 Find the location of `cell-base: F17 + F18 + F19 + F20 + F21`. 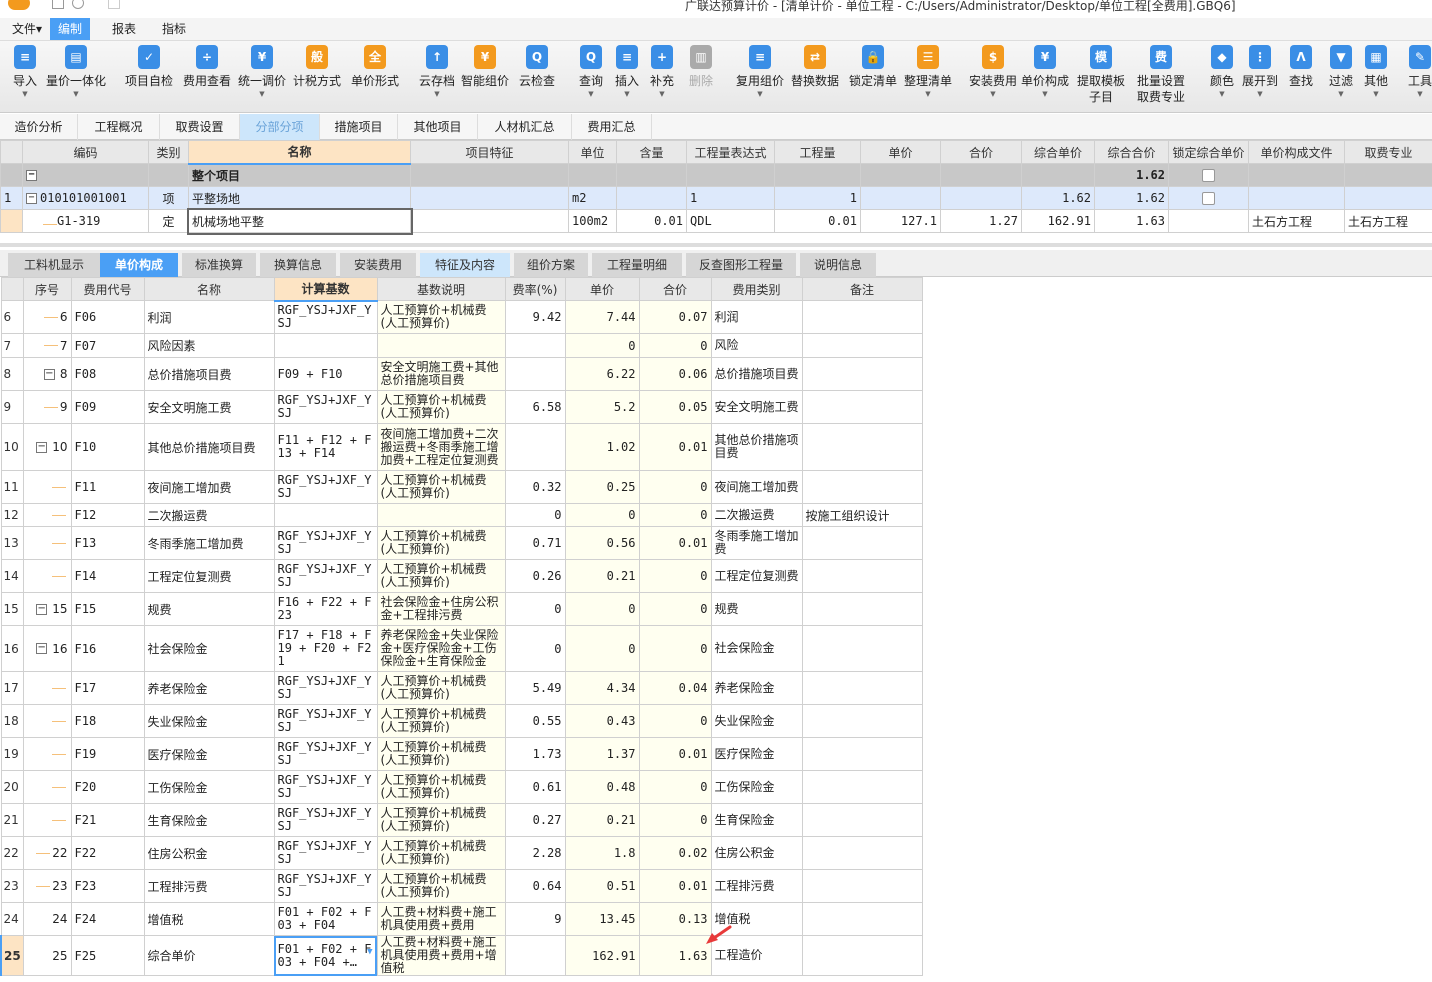

cell-base: F17 + F18 + F19 + F20 + F21 is located at coordinates (325, 648).